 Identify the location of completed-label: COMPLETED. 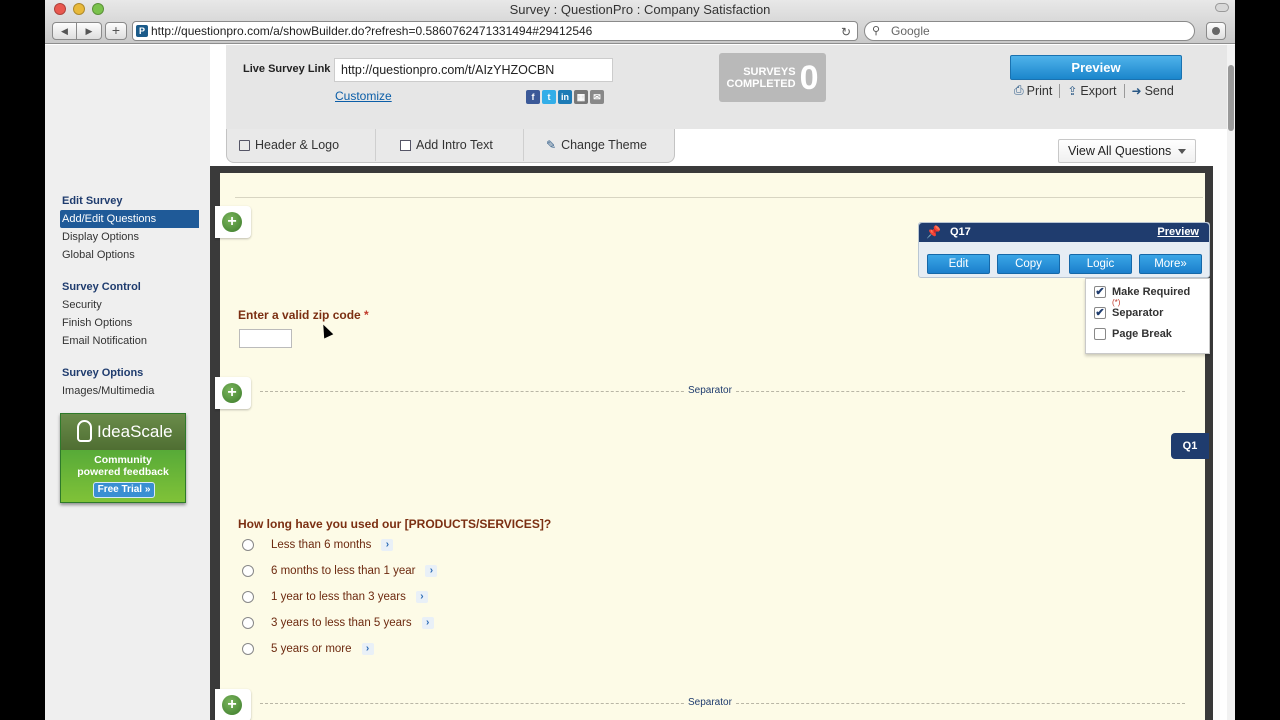
(761, 83).